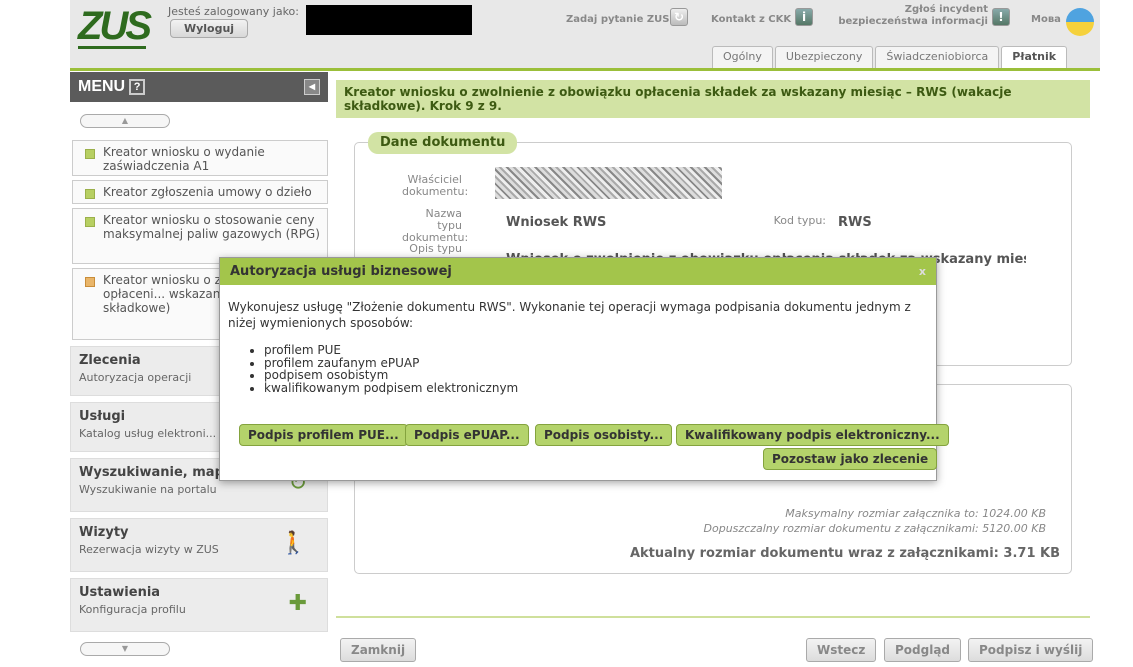 The image size is (1133, 667). I want to click on owner-label: Właściciel dokumentu:, so click(435, 185).